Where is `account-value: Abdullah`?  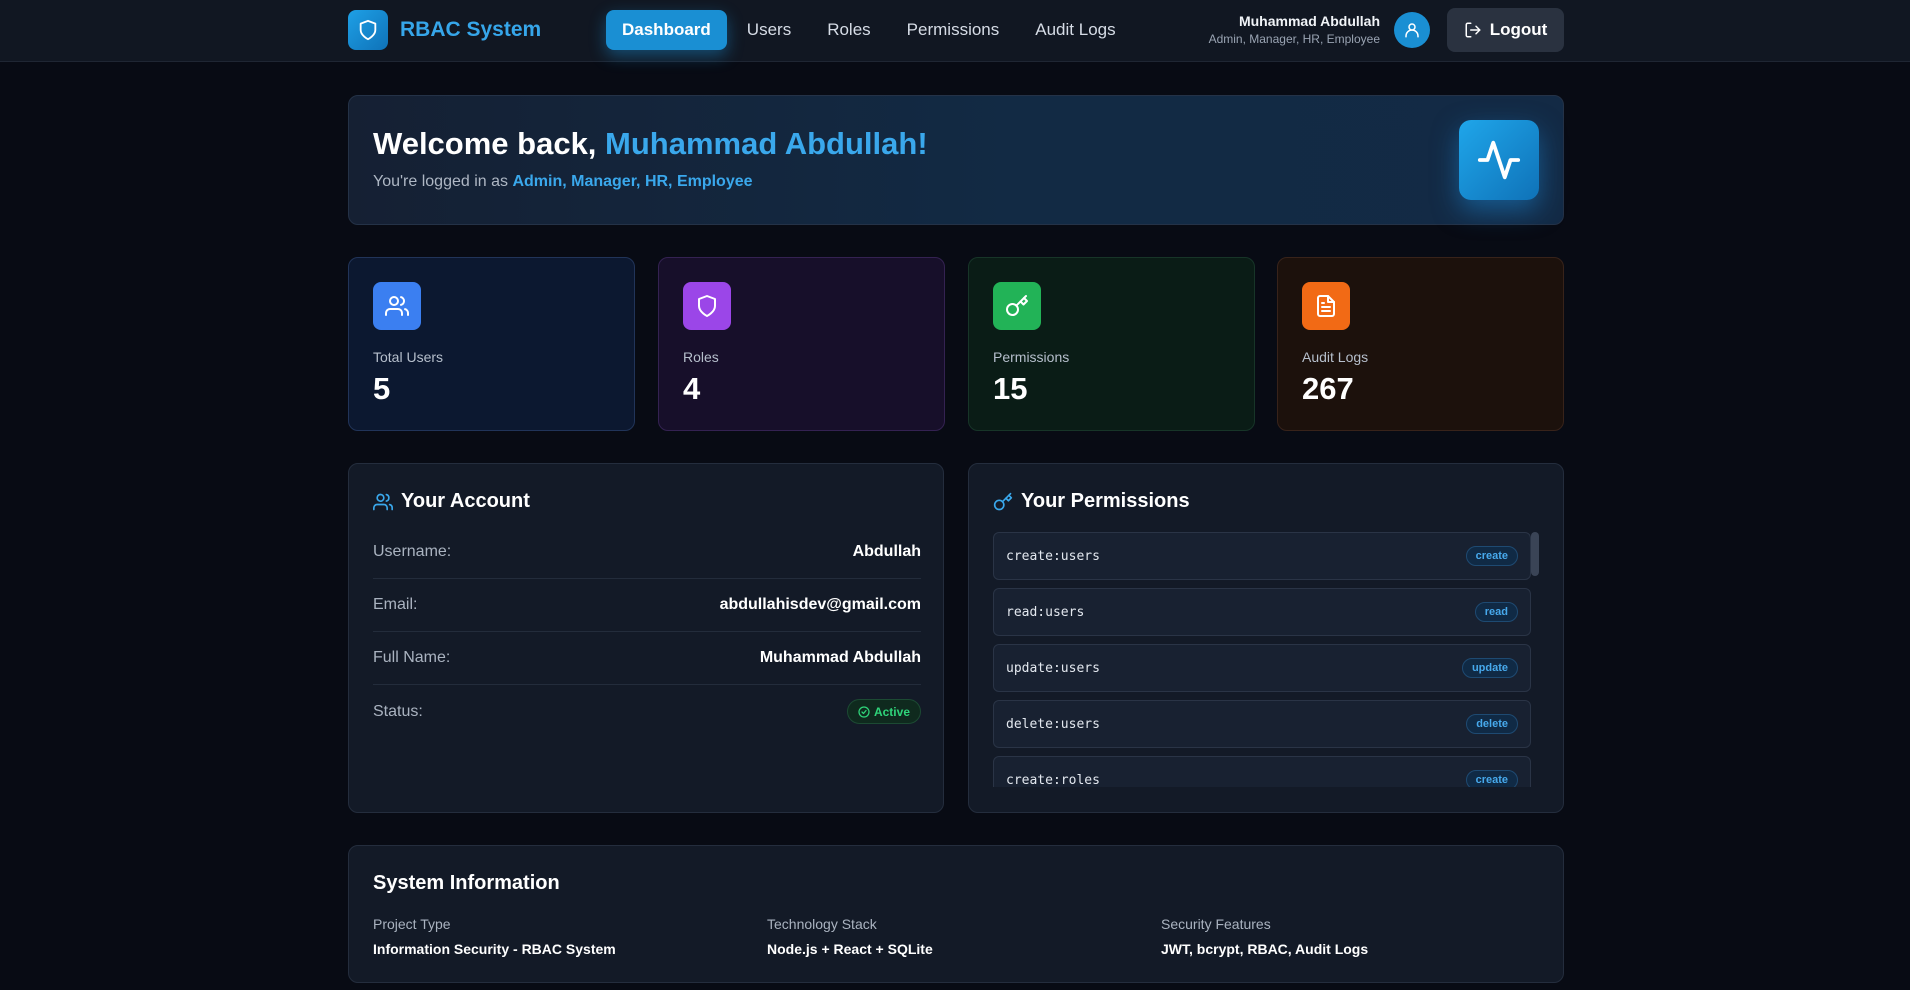
account-value: Abdullah is located at coordinates (886, 551).